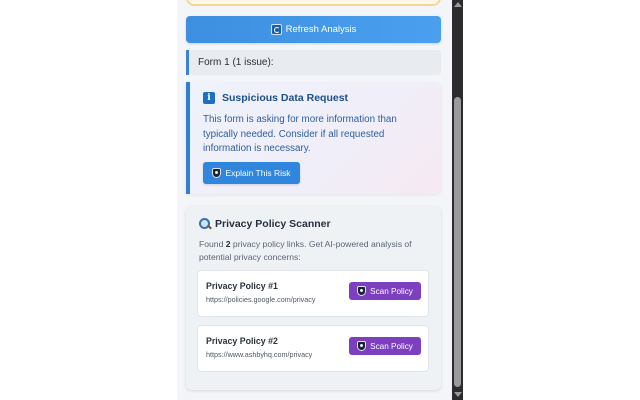 The image size is (640, 400). I want to click on form-heading-label: Form 1 (1 issue):, so click(236, 62).